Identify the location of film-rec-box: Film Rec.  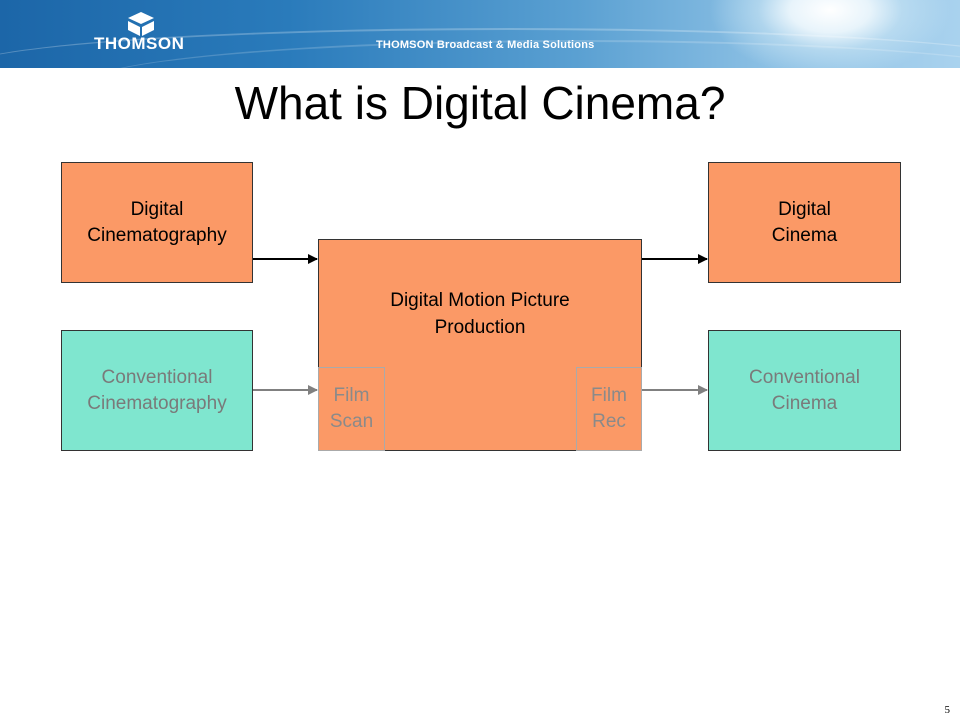
(609, 409).